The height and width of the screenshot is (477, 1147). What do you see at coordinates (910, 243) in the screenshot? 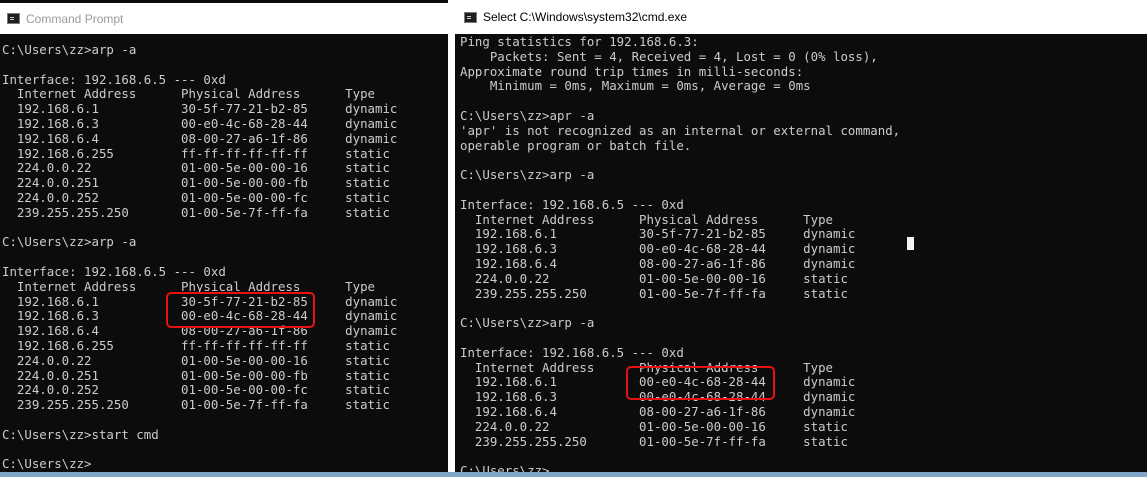
I see `text-cursor-block` at bounding box center [910, 243].